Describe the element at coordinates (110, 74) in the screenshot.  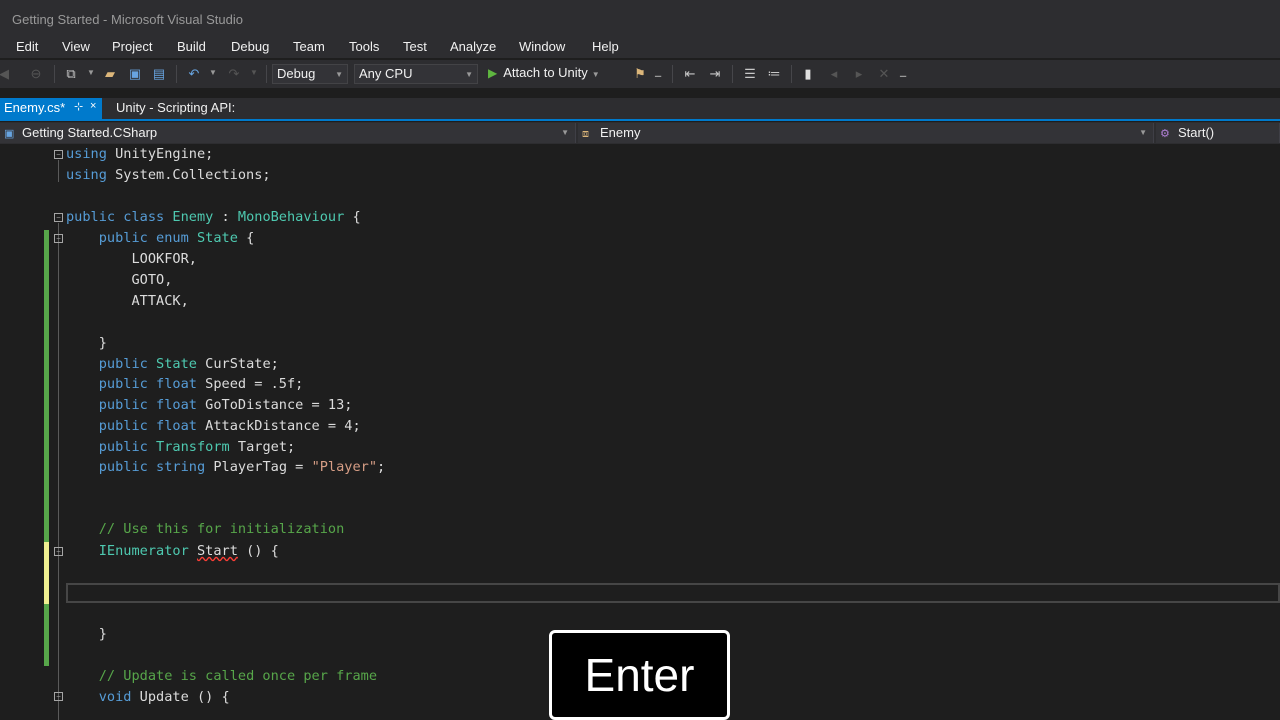
I see `open-file-icon: ▰` at that location.